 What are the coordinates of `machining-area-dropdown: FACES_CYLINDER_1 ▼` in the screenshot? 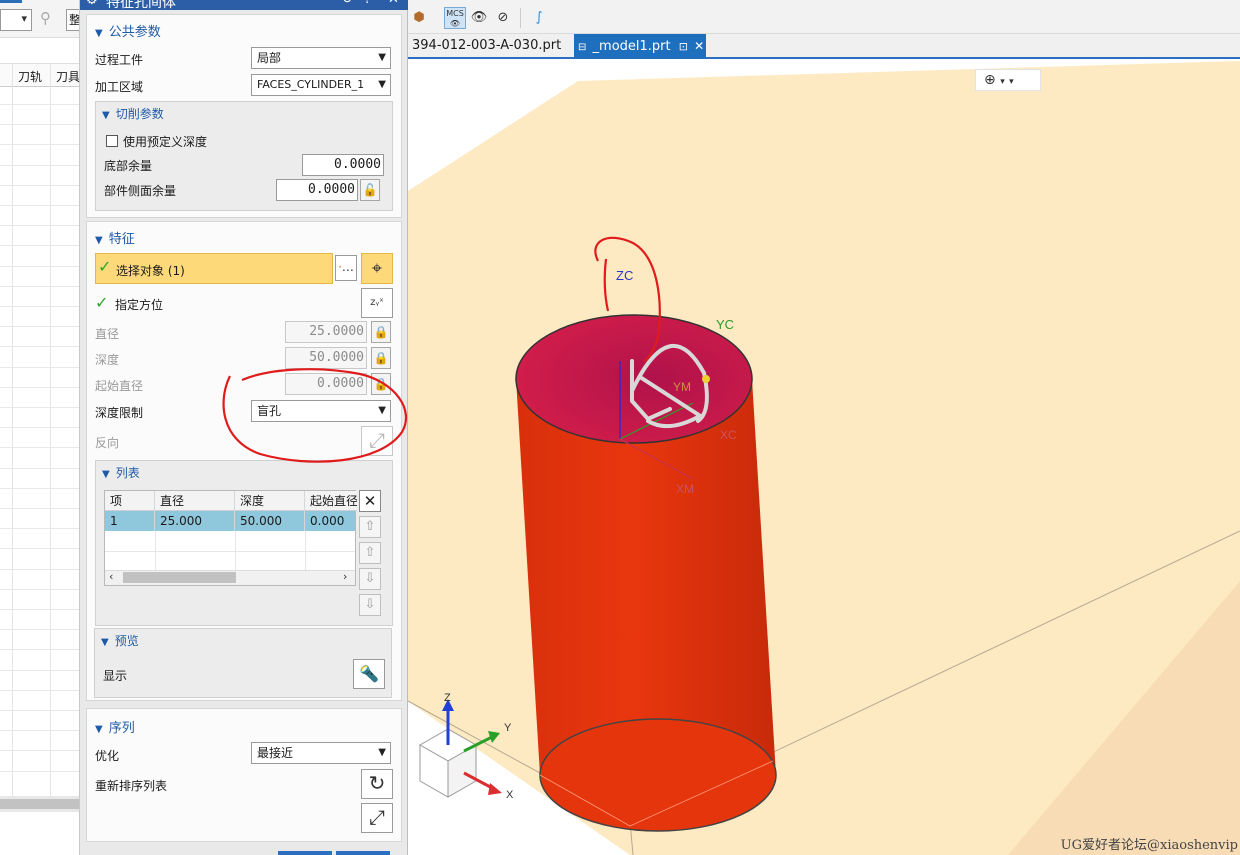 It's located at (321, 85).